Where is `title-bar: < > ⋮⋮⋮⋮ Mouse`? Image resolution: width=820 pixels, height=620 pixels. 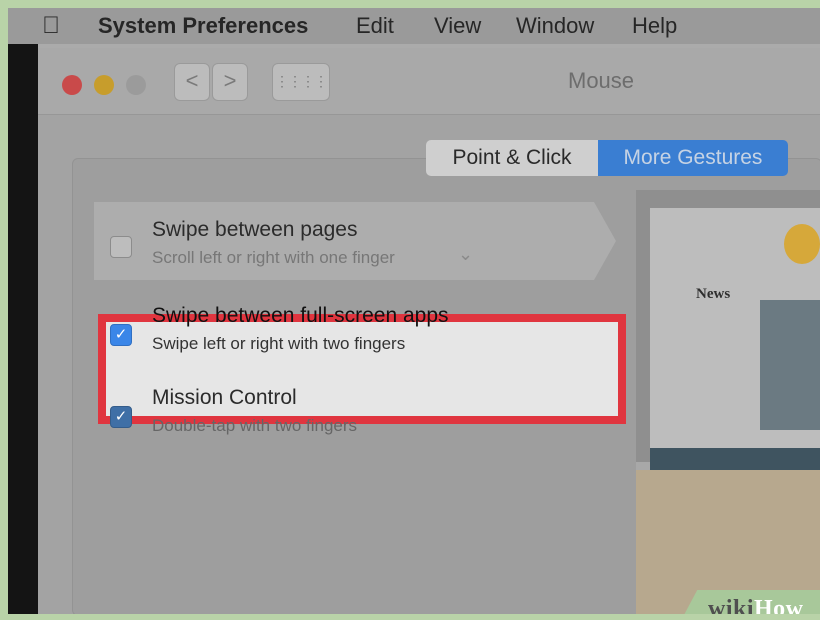
title-bar: < > ⋮⋮⋮⋮ Mouse is located at coordinates (429, 81).